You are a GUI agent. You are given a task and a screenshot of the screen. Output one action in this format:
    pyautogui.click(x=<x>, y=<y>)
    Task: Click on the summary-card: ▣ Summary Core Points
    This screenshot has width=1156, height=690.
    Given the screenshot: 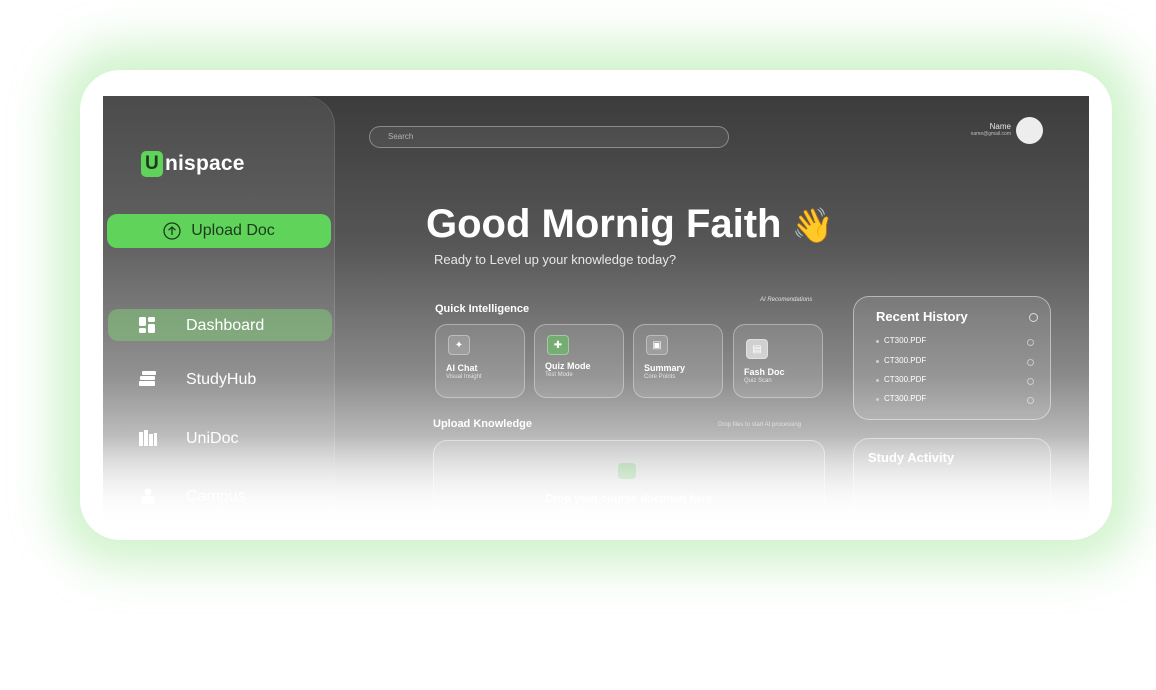 What is the action you would take?
    pyautogui.click(x=678, y=361)
    